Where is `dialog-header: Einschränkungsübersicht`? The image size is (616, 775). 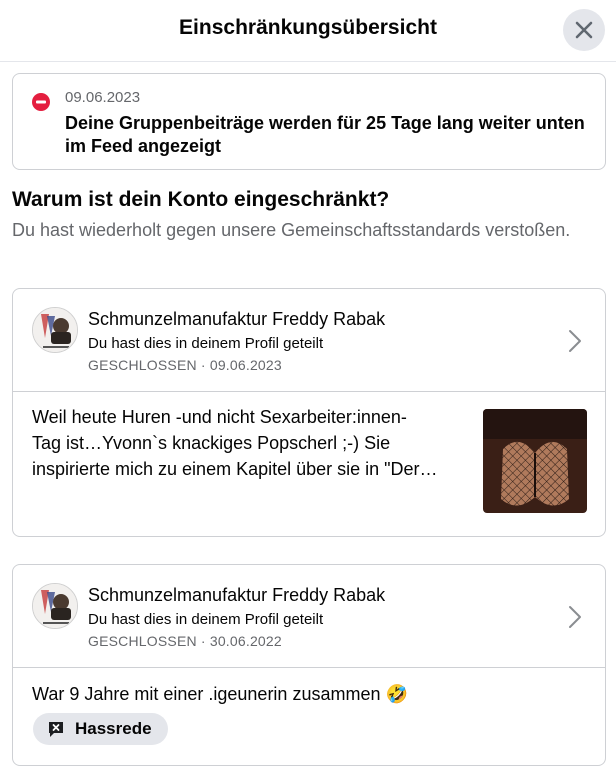
dialog-header: Einschränkungsübersicht is located at coordinates (308, 31).